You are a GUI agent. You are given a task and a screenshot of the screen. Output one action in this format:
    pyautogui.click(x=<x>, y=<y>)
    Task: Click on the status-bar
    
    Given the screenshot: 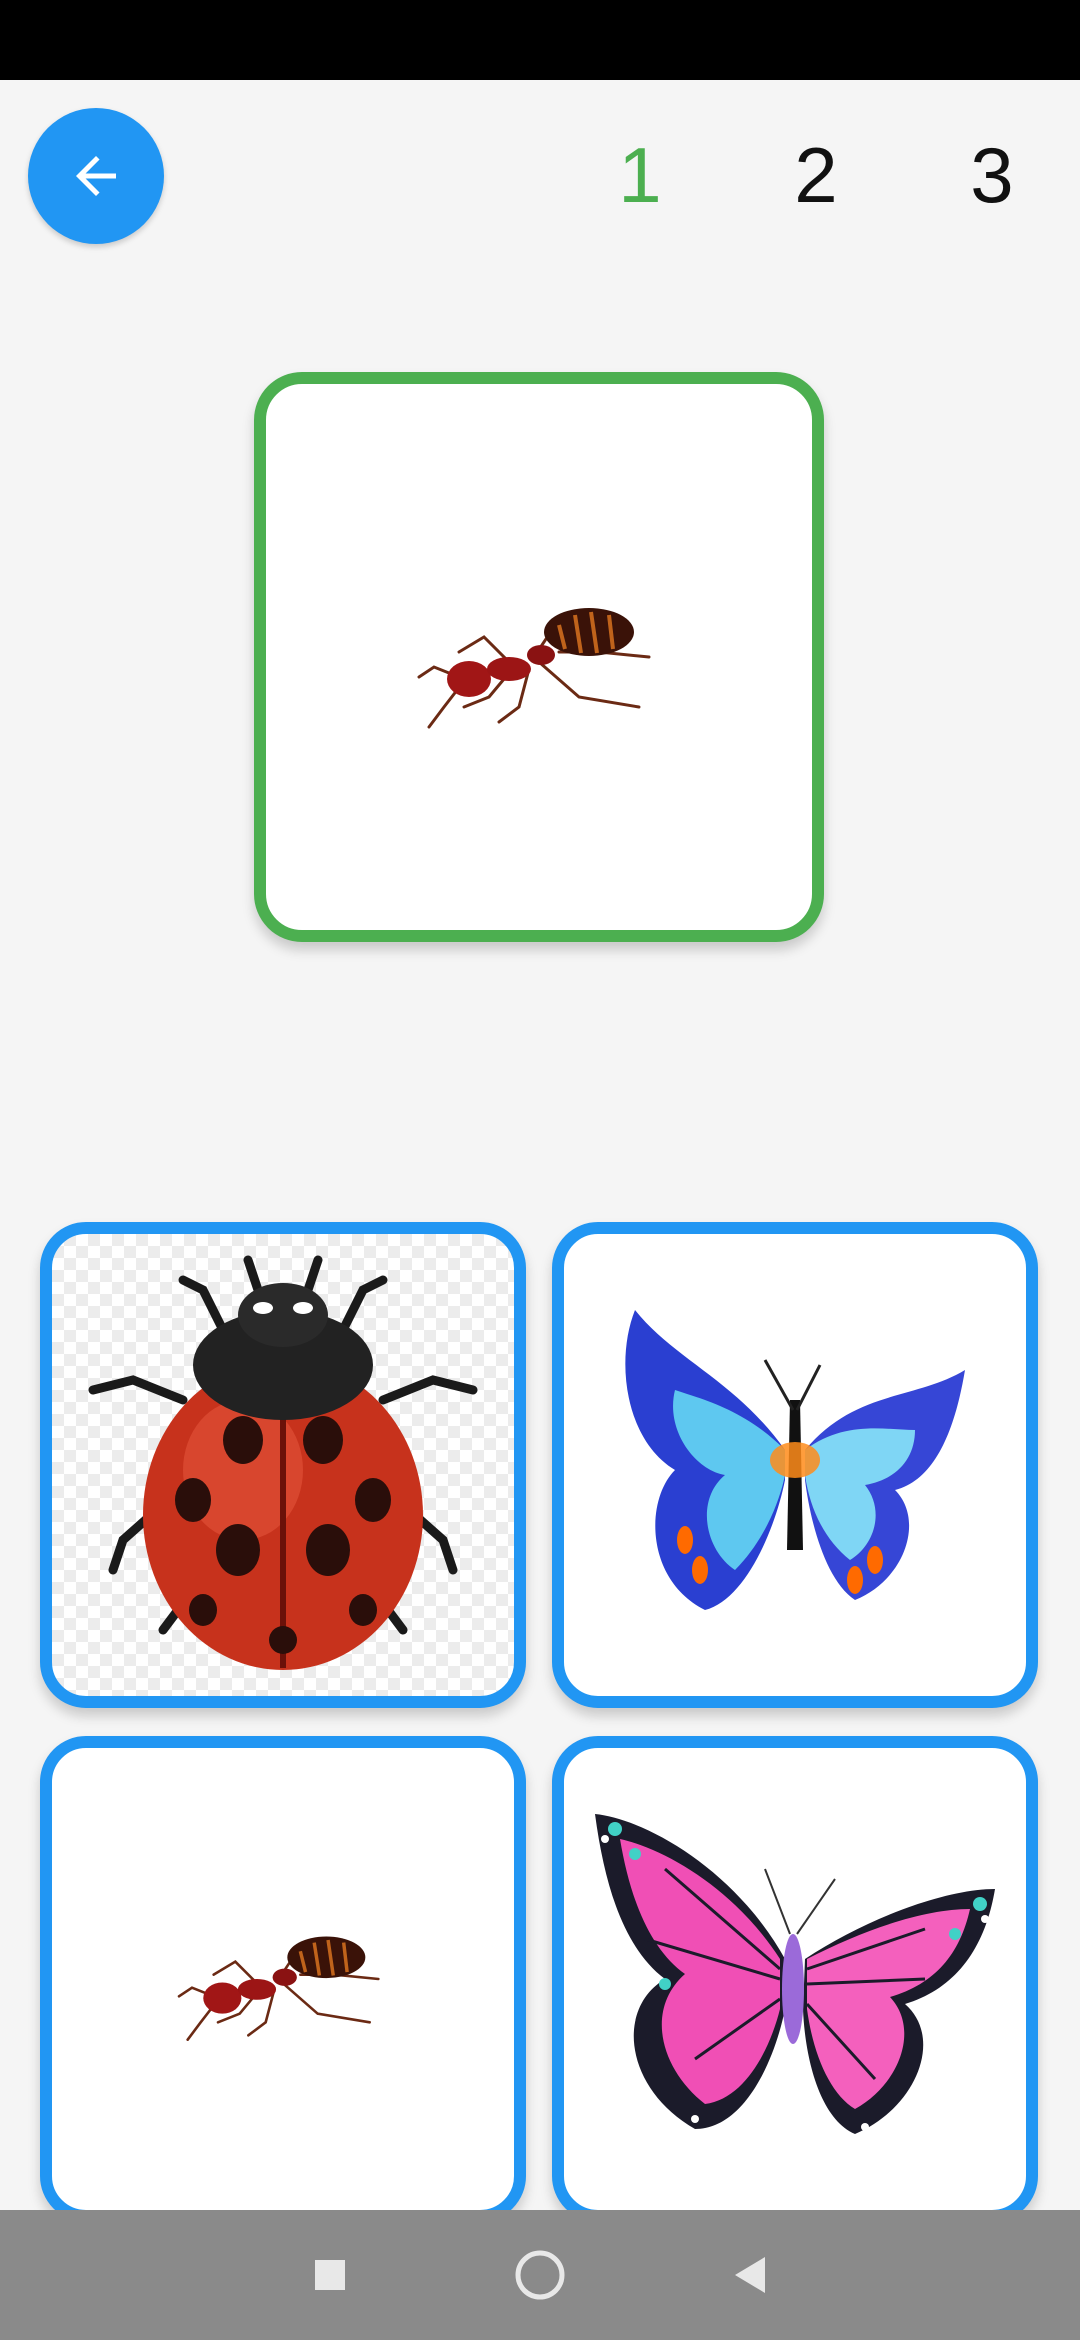 What is the action you would take?
    pyautogui.click(x=540, y=40)
    